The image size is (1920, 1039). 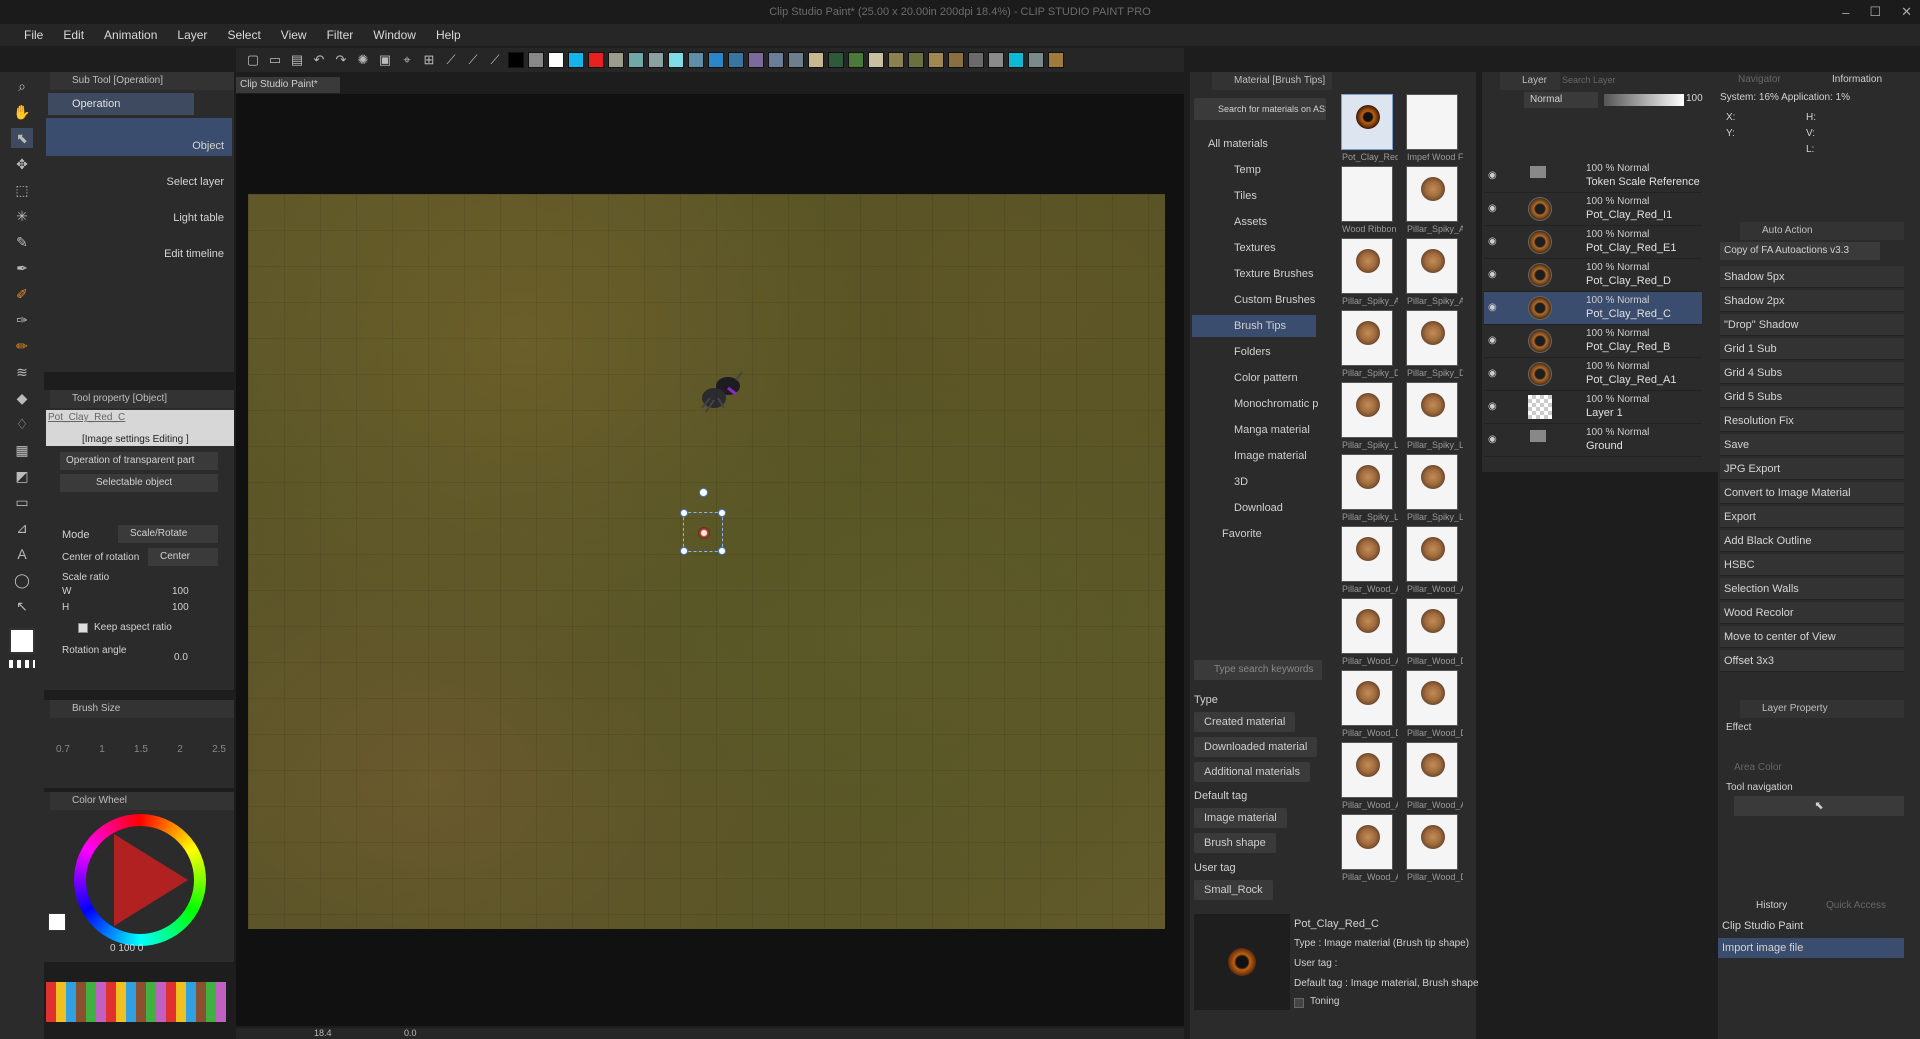 I want to click on color-set-palette, so click(x=136, y=1002).